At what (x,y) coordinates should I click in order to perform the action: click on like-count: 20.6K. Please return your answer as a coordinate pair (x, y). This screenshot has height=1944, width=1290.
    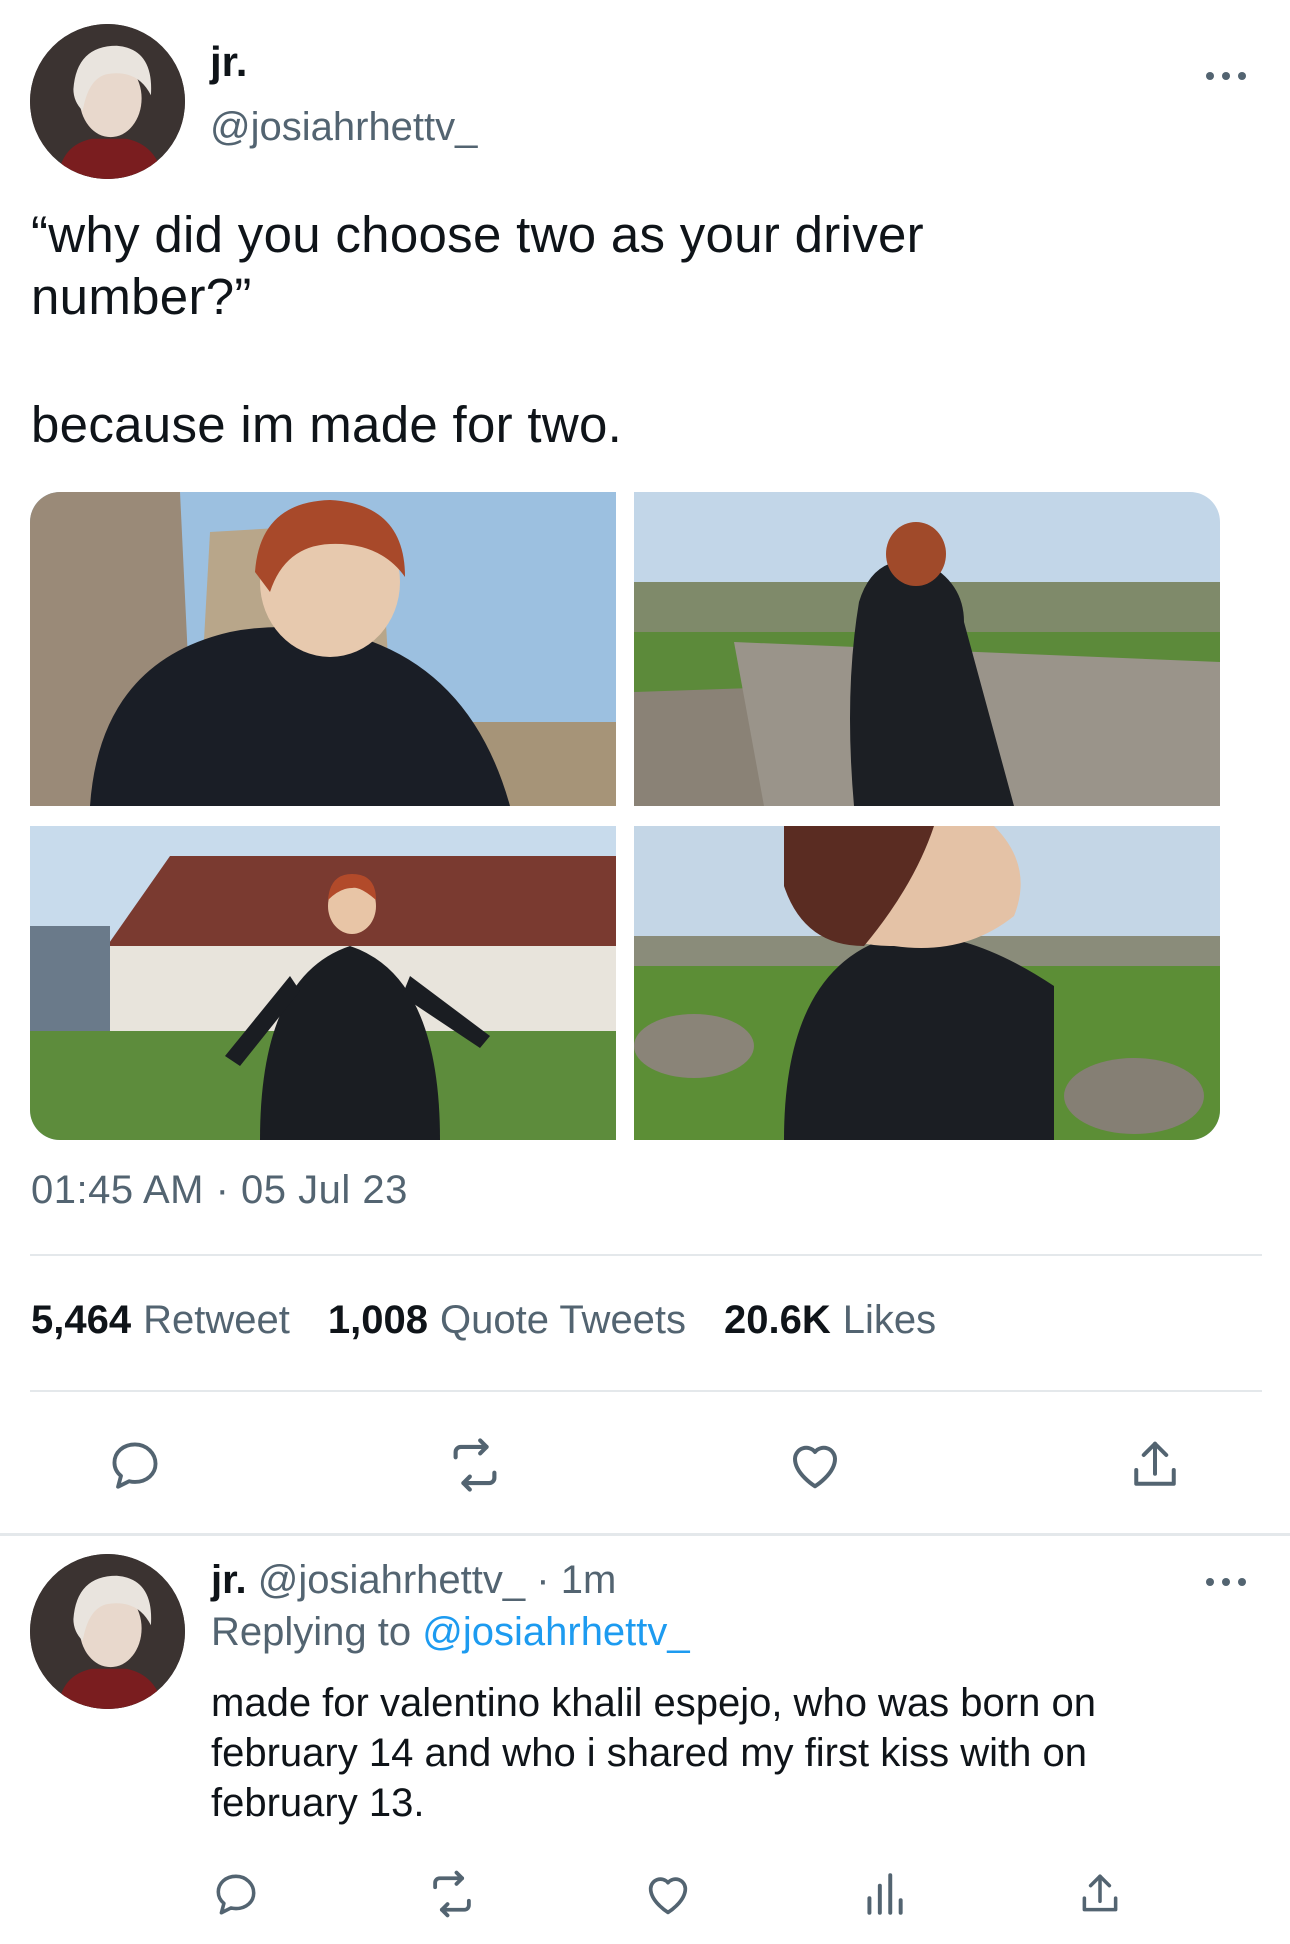
    Looking at the image, I should click on (777, 1320).